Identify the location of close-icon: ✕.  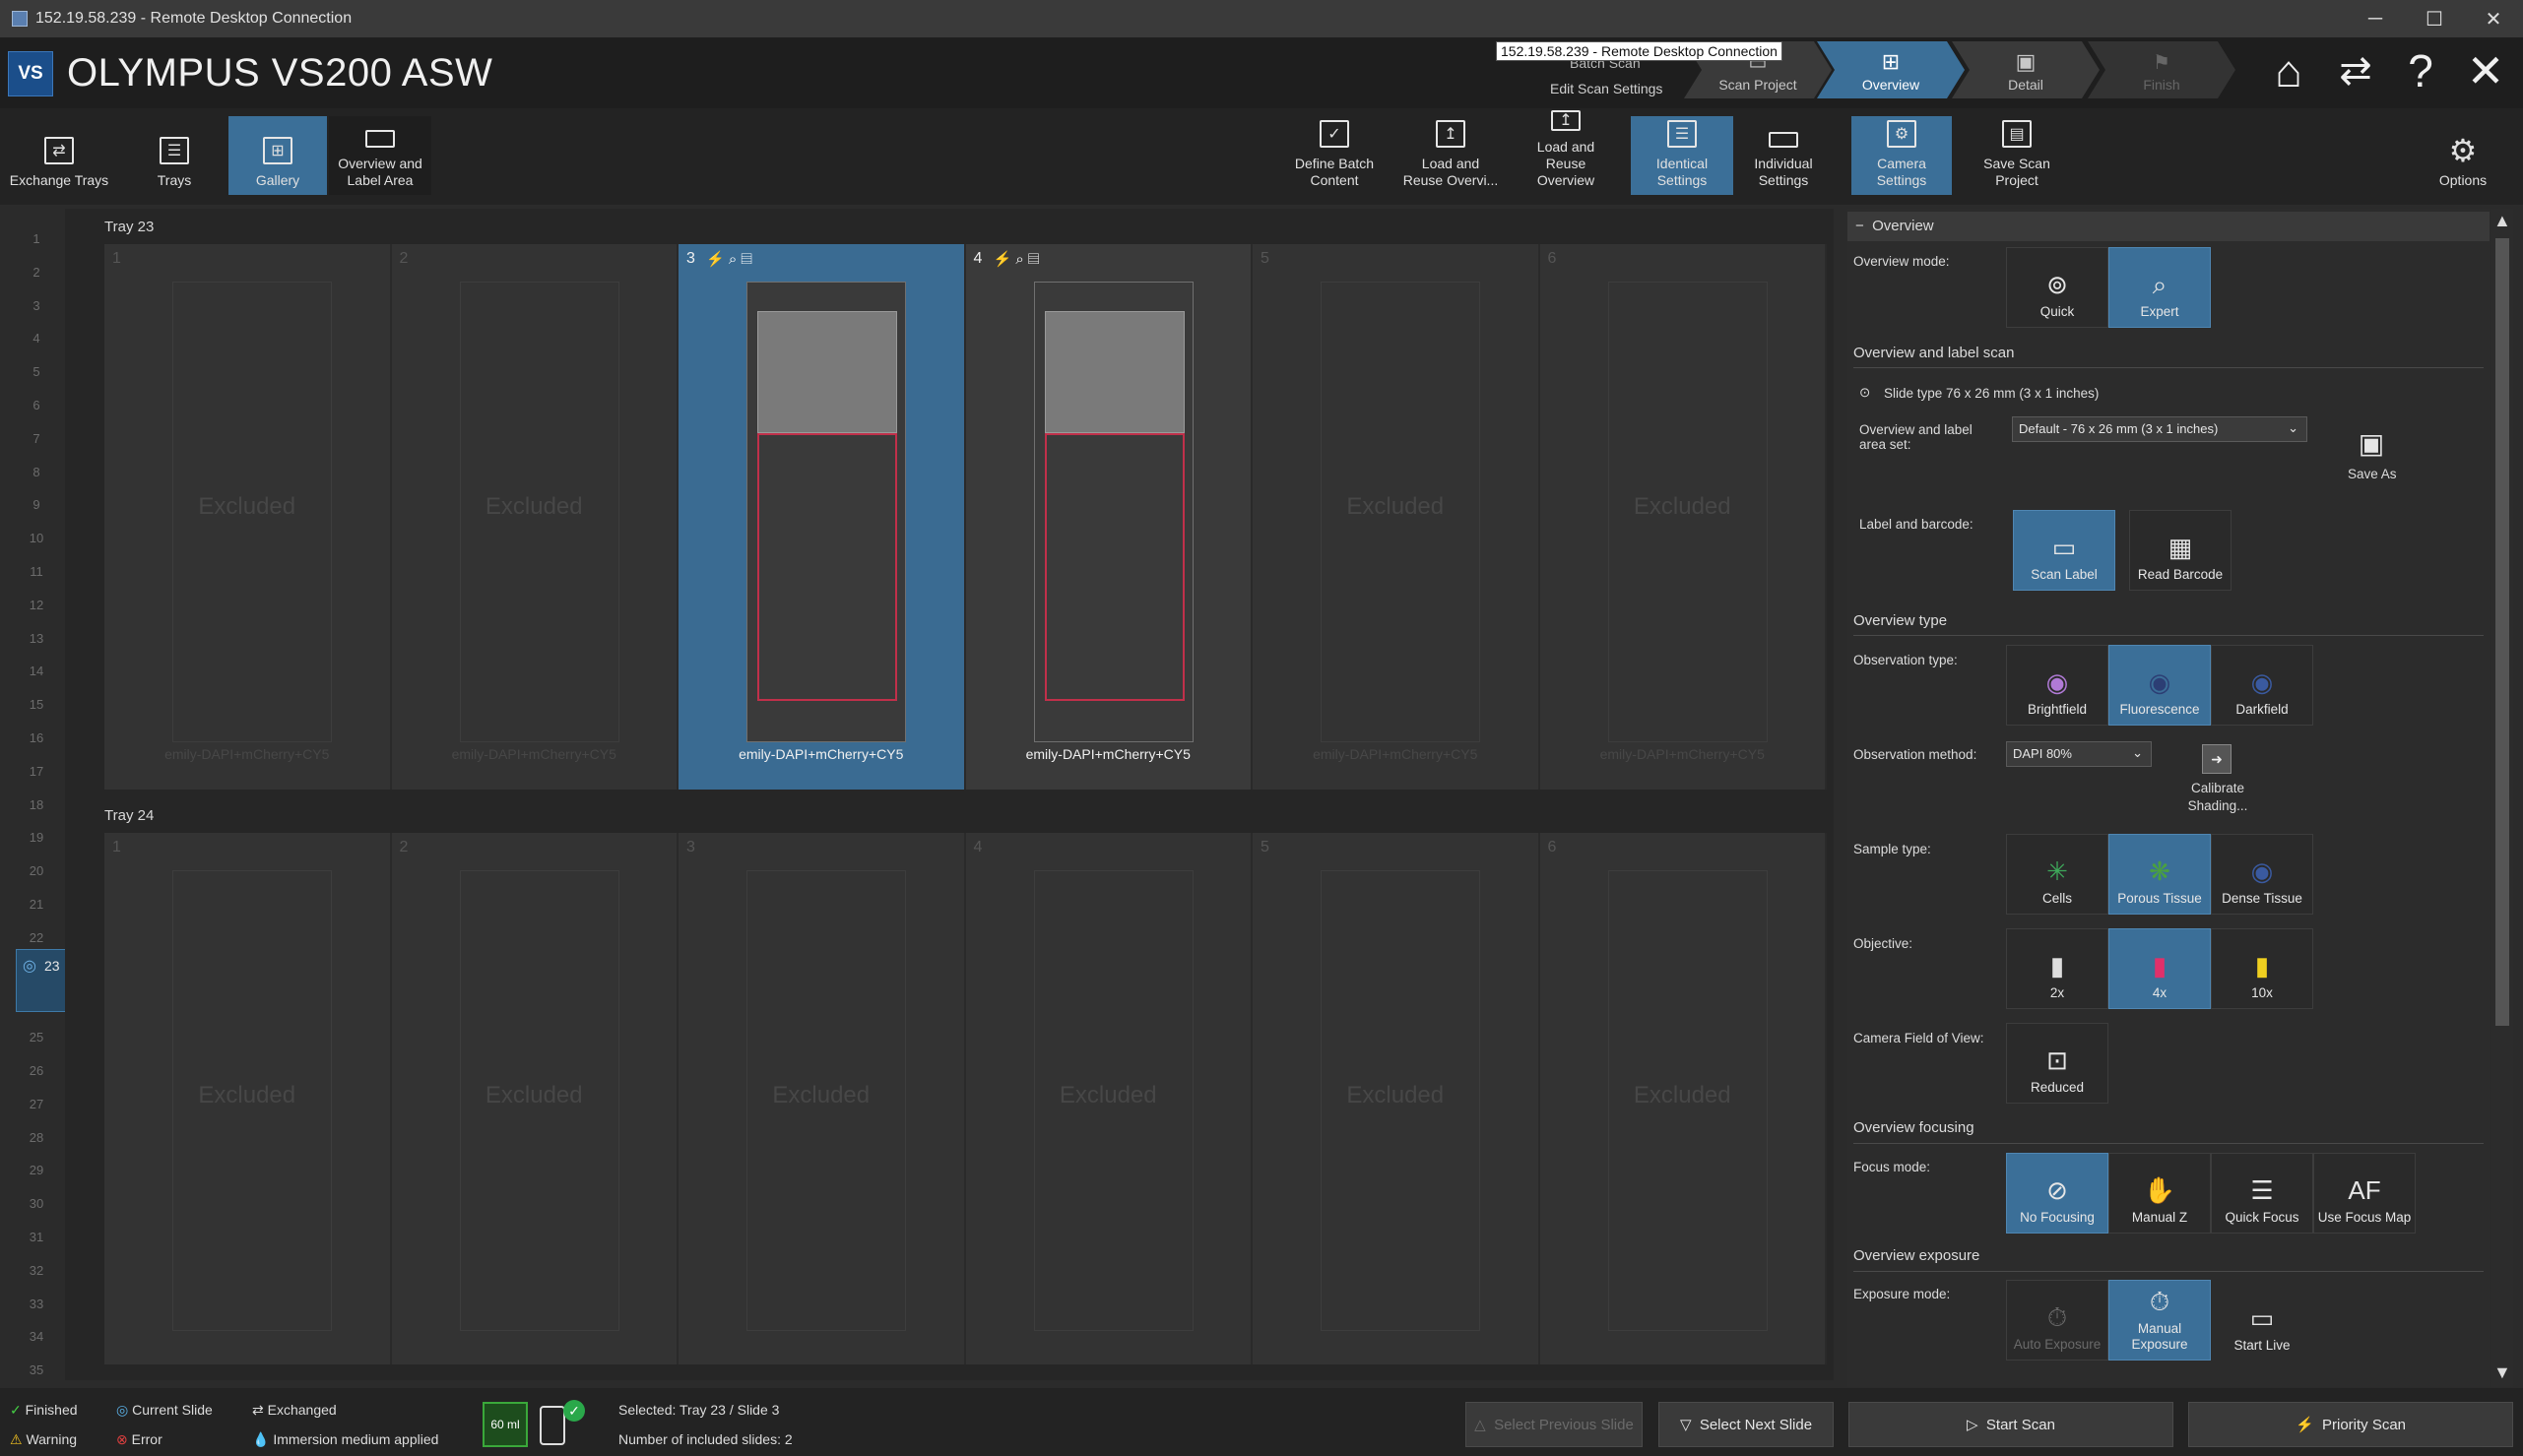
(2485, 70).